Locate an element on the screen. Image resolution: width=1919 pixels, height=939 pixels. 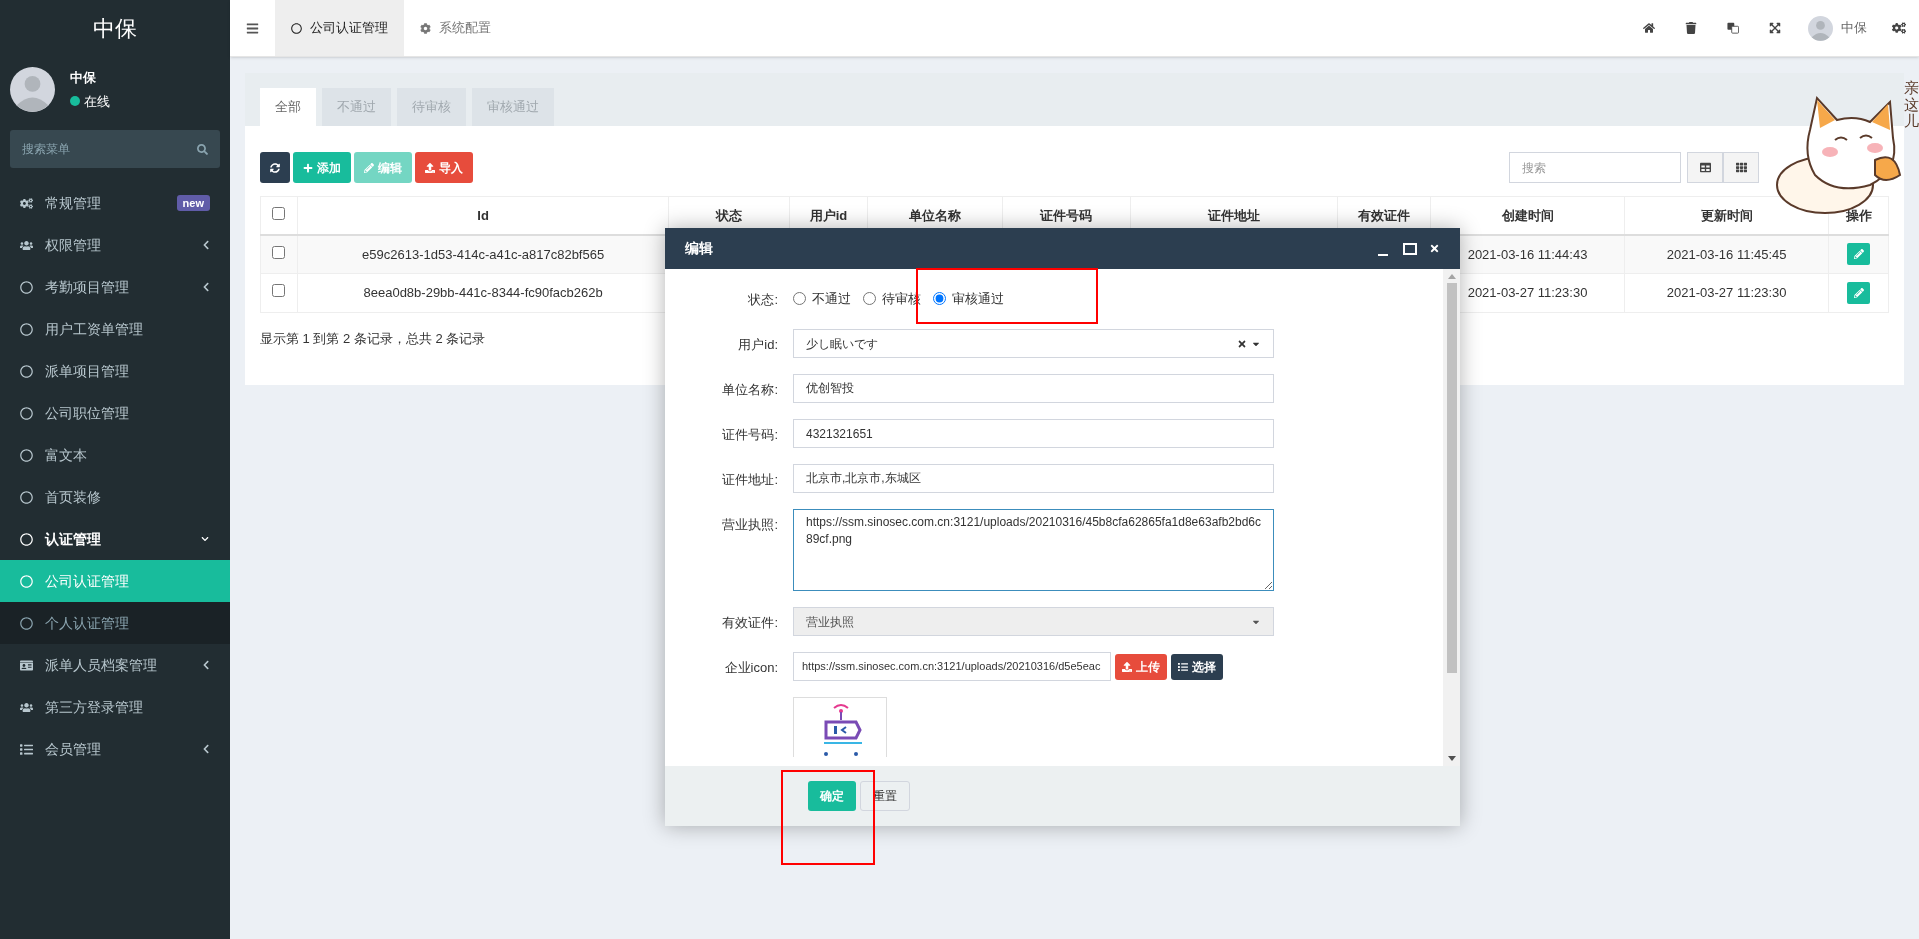
menu-item: 富文本 is located at coordinates (115, 455).